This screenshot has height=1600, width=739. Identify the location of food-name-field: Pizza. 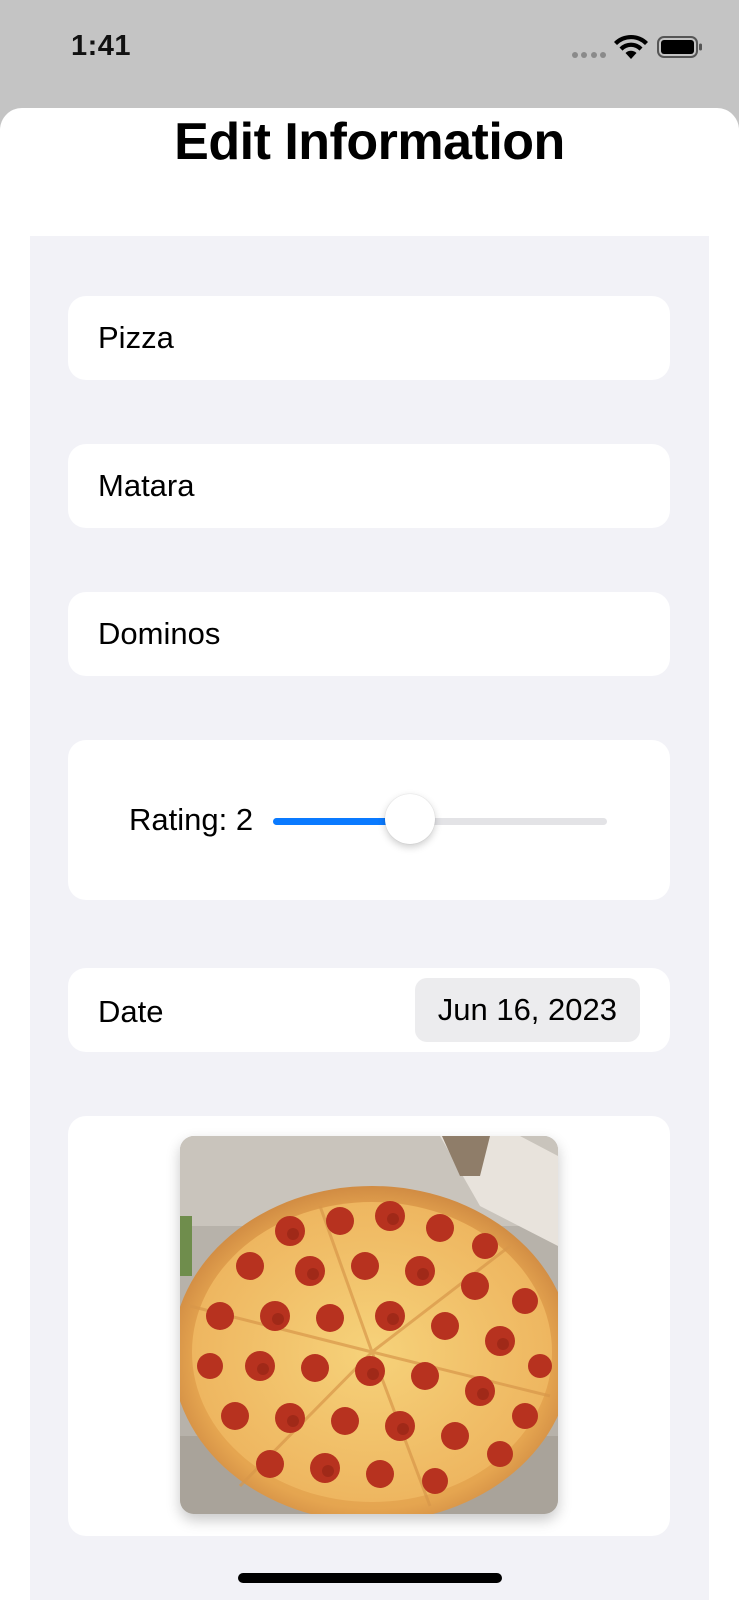
(369, 338).